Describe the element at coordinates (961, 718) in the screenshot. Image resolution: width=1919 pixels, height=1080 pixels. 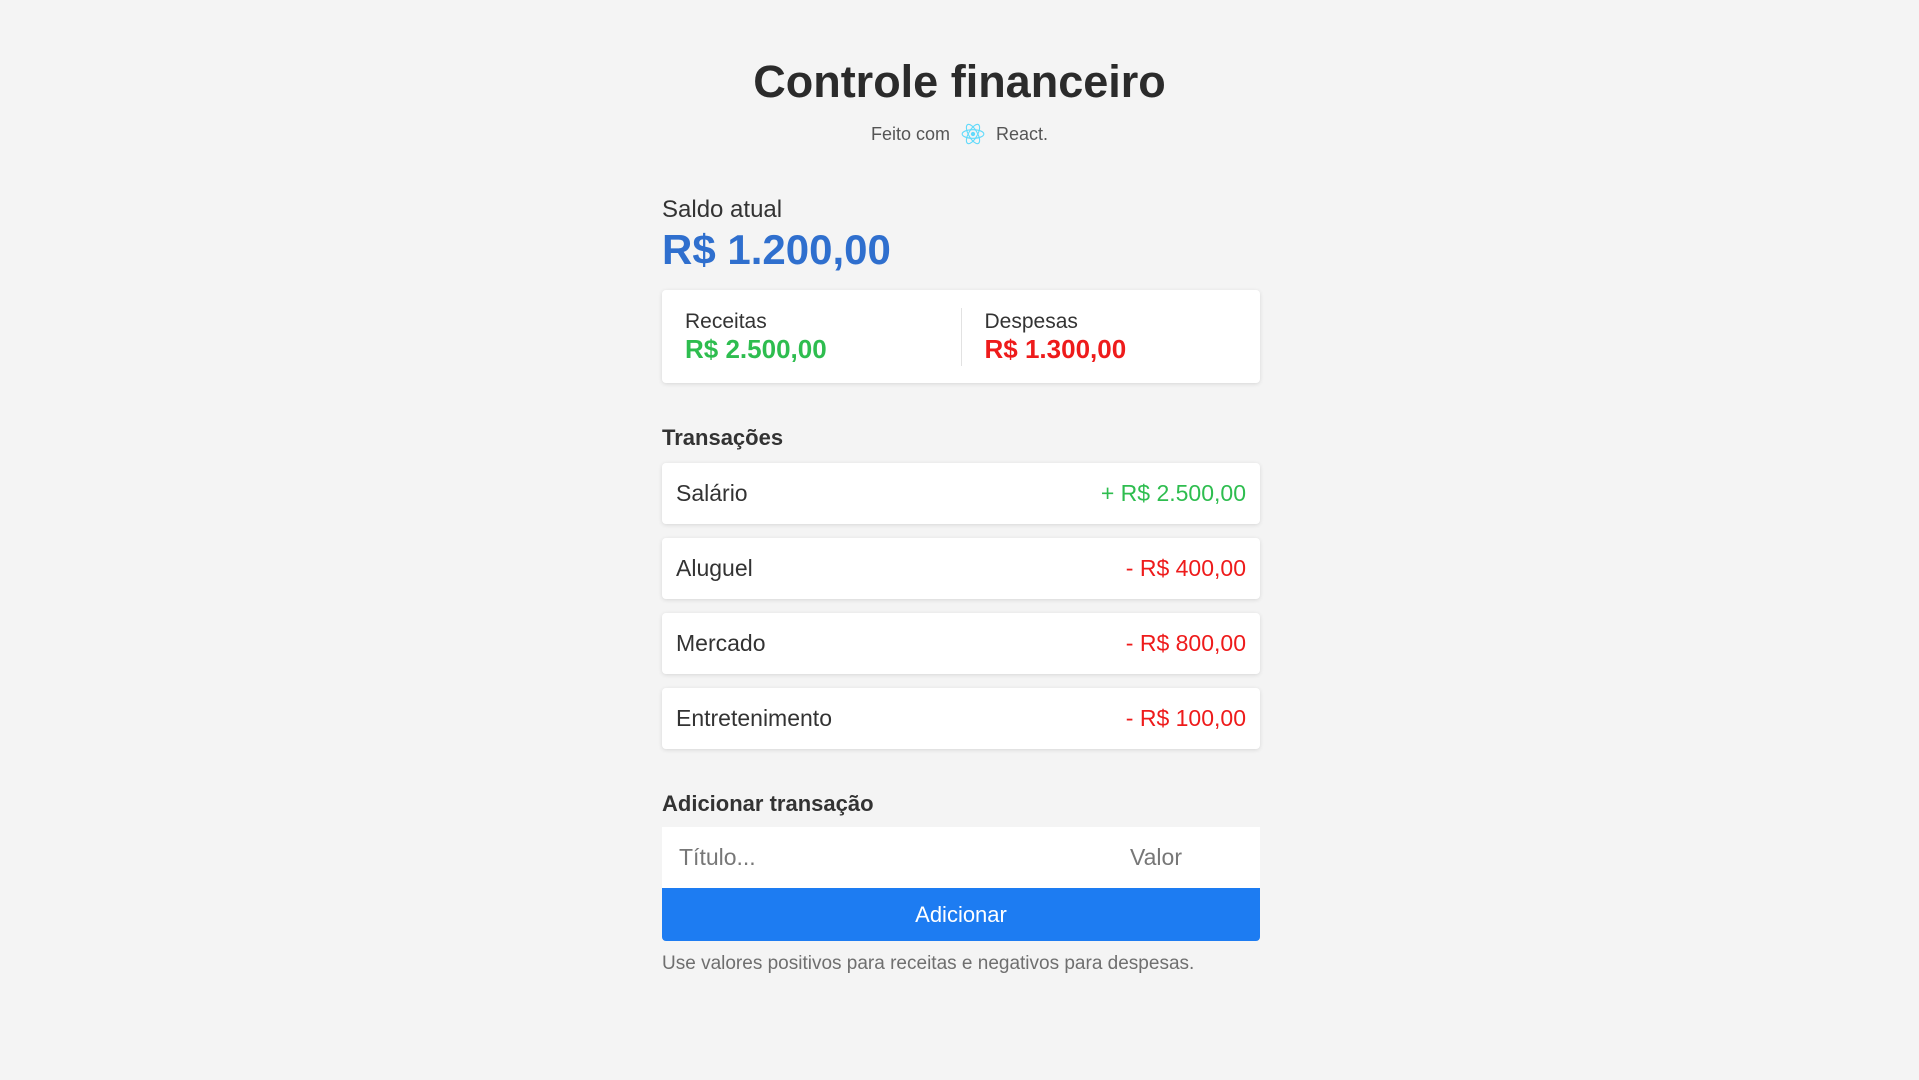
I see `transaction-item: Entretenimento - R$ 100,00` at that location.